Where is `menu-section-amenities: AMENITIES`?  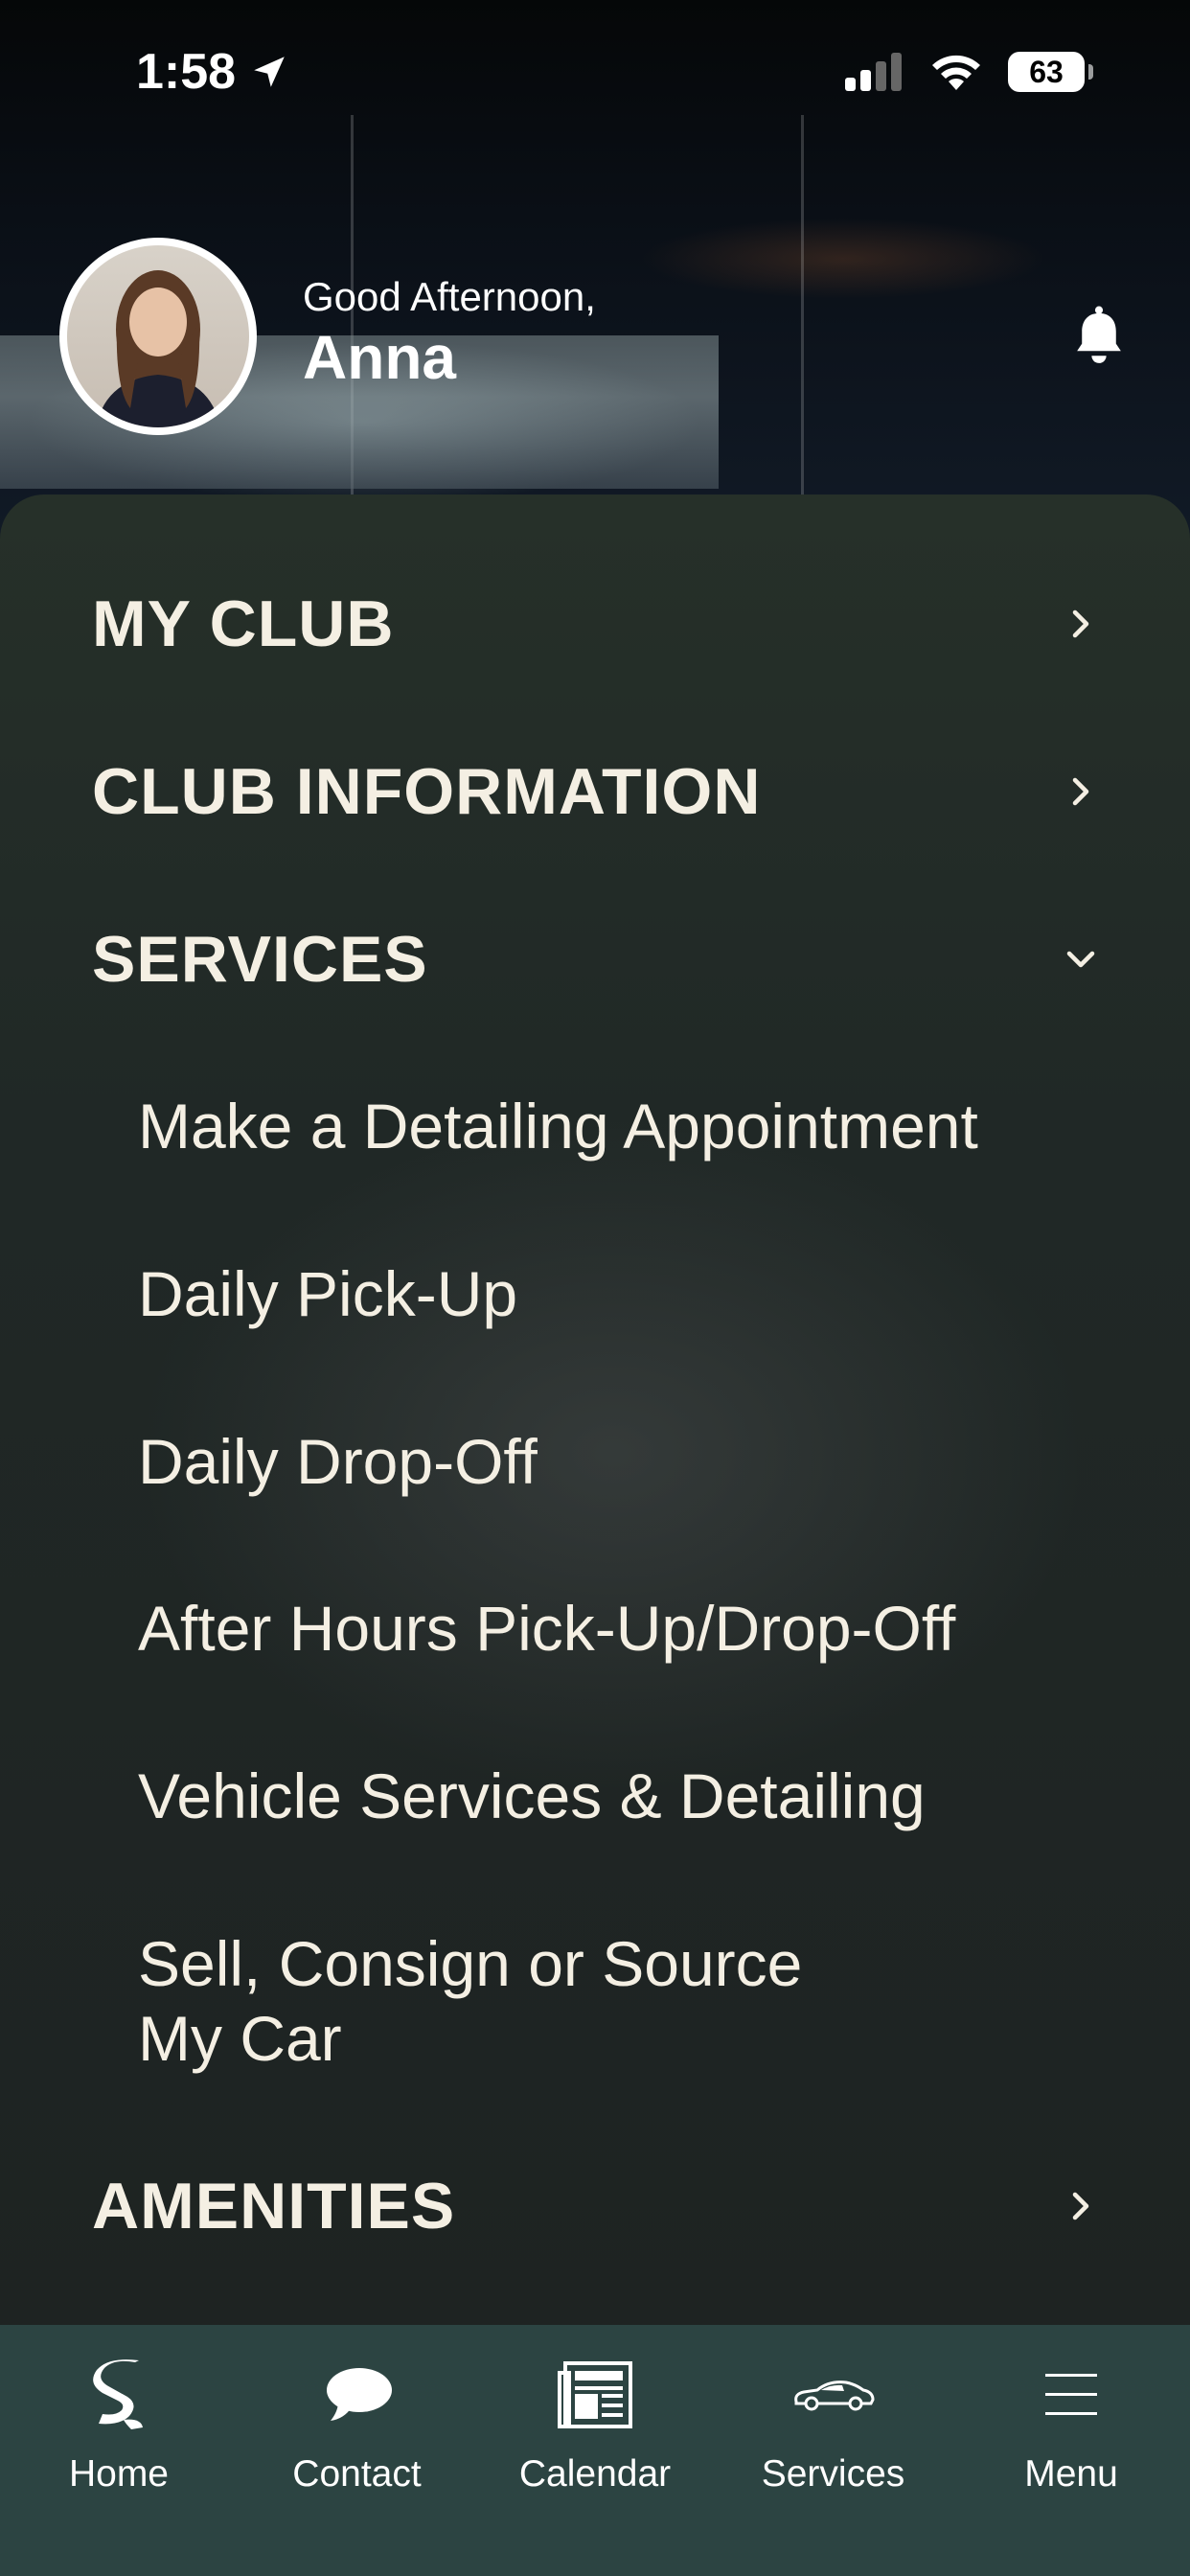 menu-section-amenities: AMENITIES is located at coordinates (595, 2206).